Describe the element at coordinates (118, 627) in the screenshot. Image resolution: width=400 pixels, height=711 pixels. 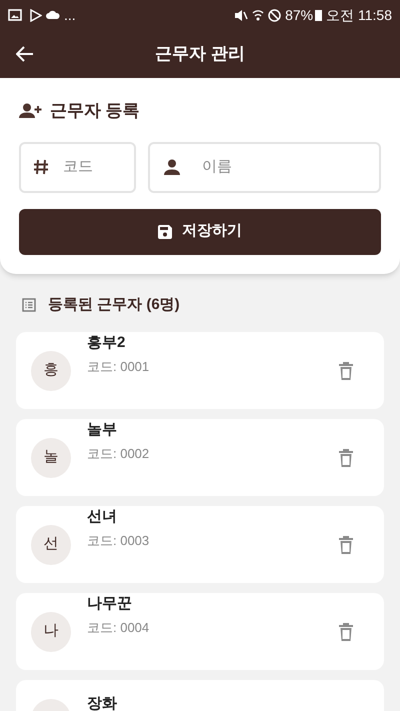
I see `worker-code: 코드: 0004` at that location.